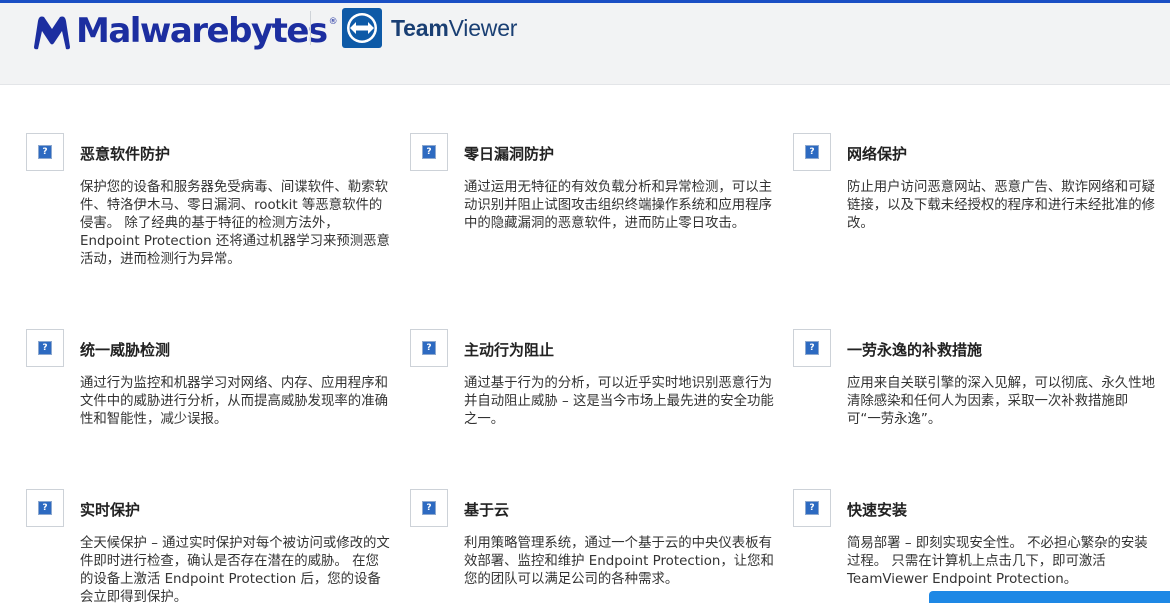 The height and width of the screenshot is (607, 1170). What do you see at coordinates (310, 28) in the screenshot?
I see `logo-divider` at bounding box center [310, 28].